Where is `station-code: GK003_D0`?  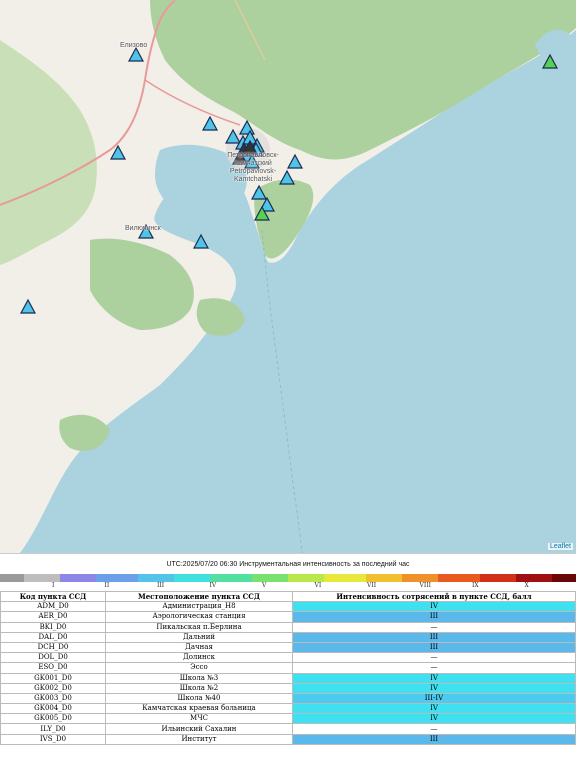
station-code: GK003_D0 is located at coordinates (53, 698).